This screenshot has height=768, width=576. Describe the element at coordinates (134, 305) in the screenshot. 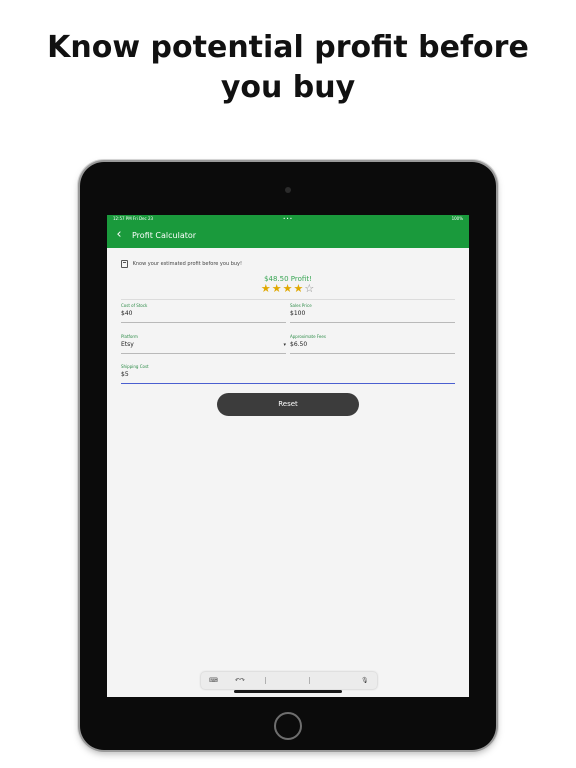

I see `cost-of-stock-label: Cost of Stock` at that location.